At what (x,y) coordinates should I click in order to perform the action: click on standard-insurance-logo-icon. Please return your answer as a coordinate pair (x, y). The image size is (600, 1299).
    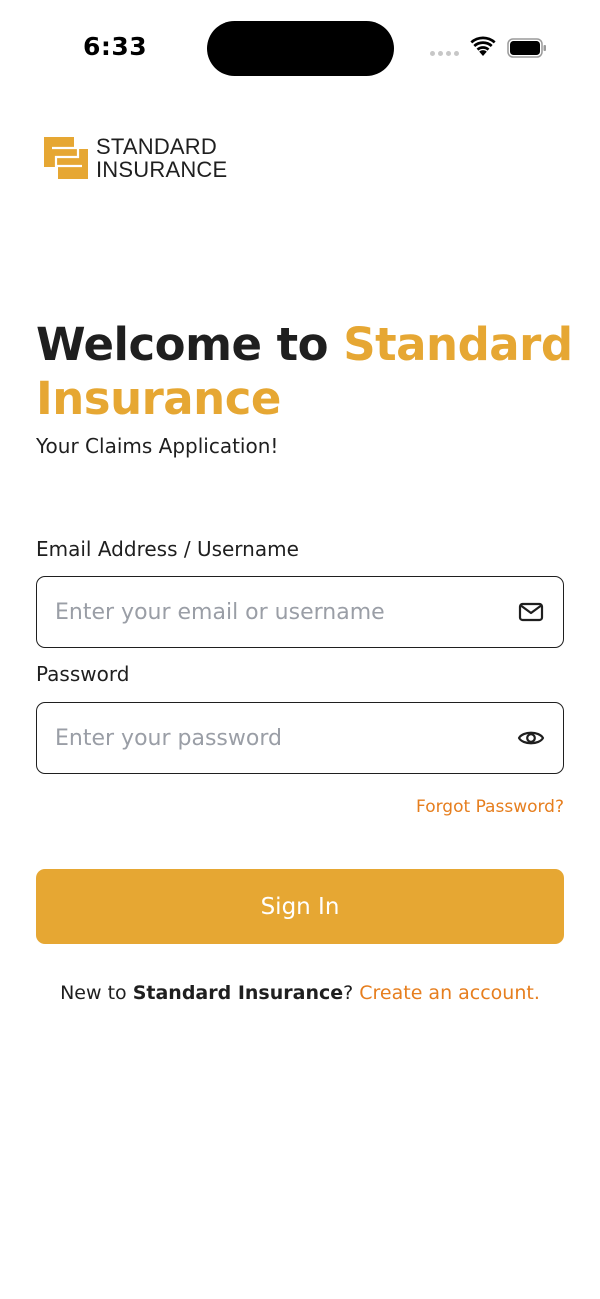
    Looking at the image, I should click on (66, 158).